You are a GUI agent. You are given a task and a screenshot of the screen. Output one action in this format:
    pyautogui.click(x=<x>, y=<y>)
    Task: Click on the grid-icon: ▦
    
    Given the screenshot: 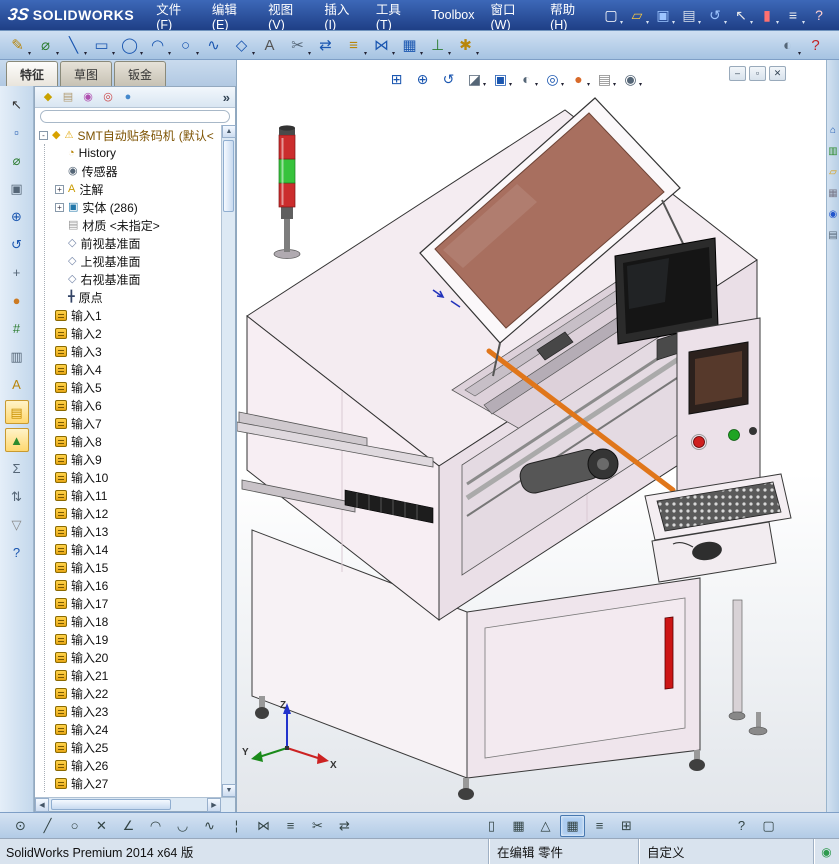 What is the action you would take?
    pyautogui.click(x=518, y=826)
    